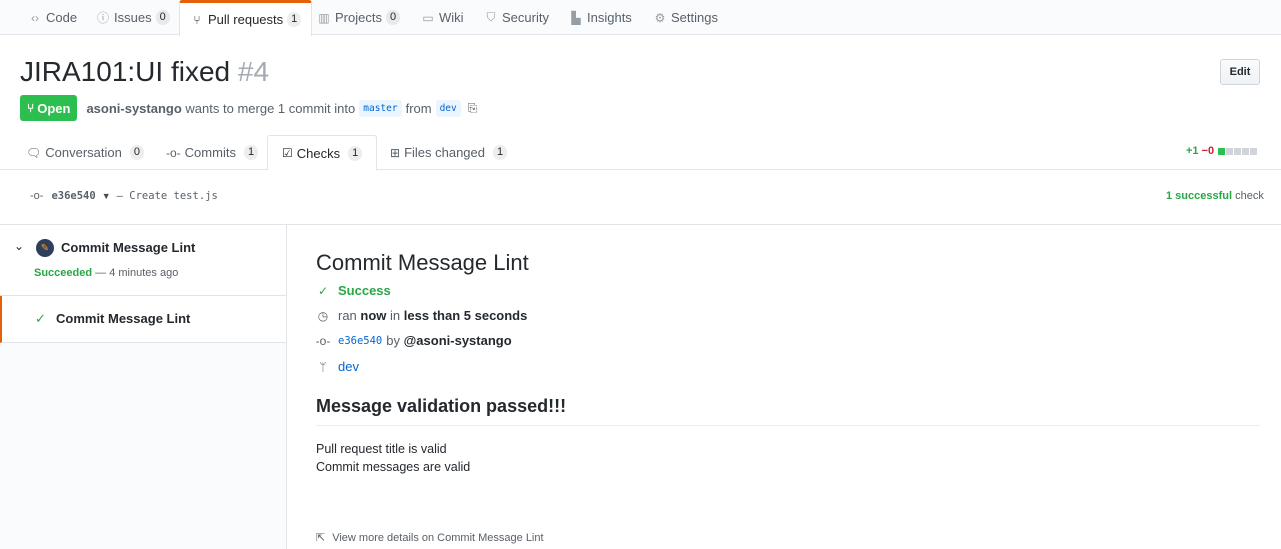 The width and height of the screenshot is (1281, 549). I want to click on shield-icon: ⛉, so click(491, 17).